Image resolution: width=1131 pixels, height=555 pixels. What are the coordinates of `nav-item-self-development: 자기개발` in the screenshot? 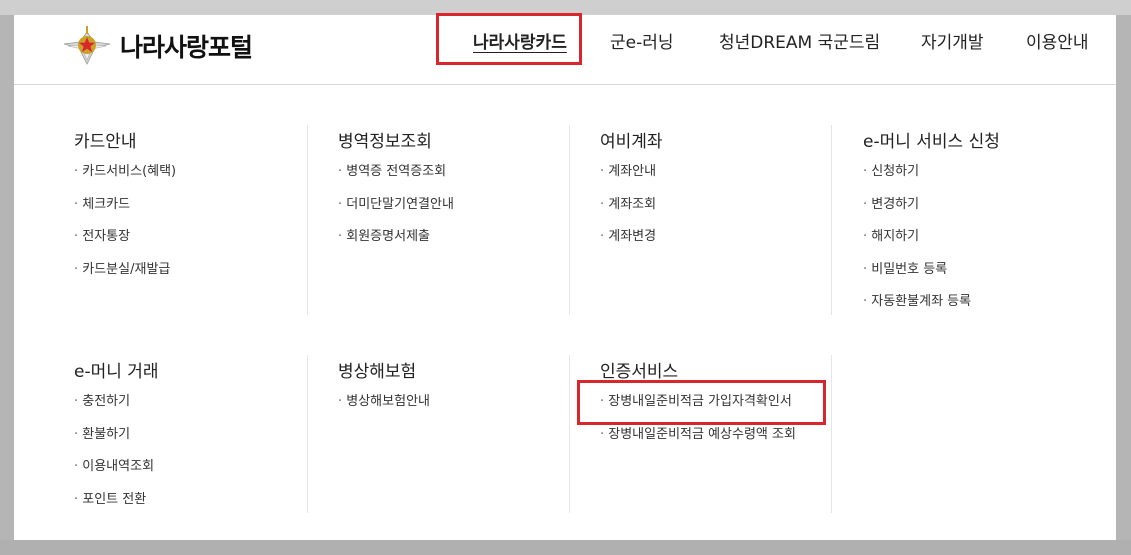 It's located at (952, 40).